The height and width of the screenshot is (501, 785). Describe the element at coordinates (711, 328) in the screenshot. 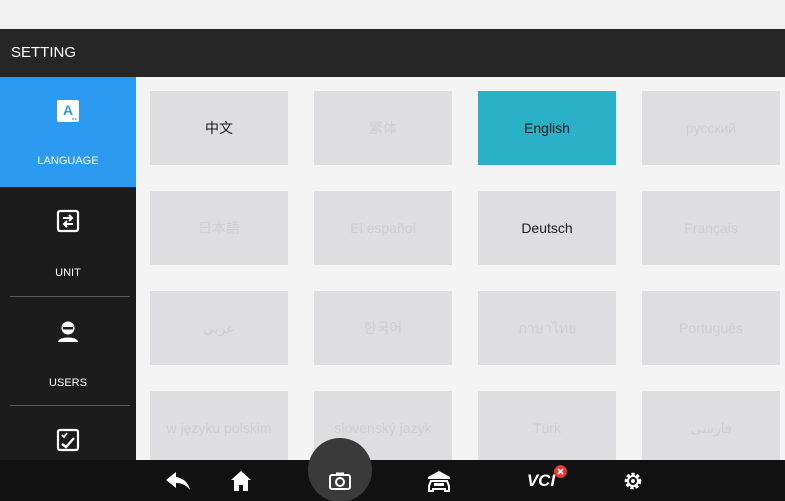

I see `language-option-portuguese: Português` at that location.